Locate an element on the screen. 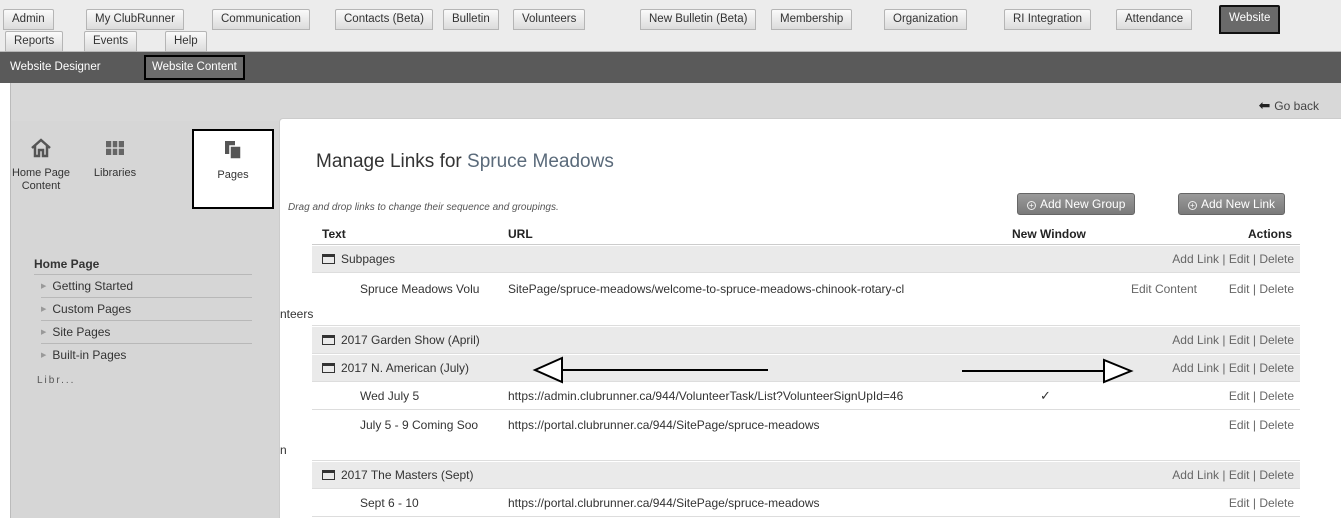 Image resolution: width=1341 pixels, height=518 pixels. tab-contacts-beta: Contacts (Beta) is located at coordinates (384, 19).